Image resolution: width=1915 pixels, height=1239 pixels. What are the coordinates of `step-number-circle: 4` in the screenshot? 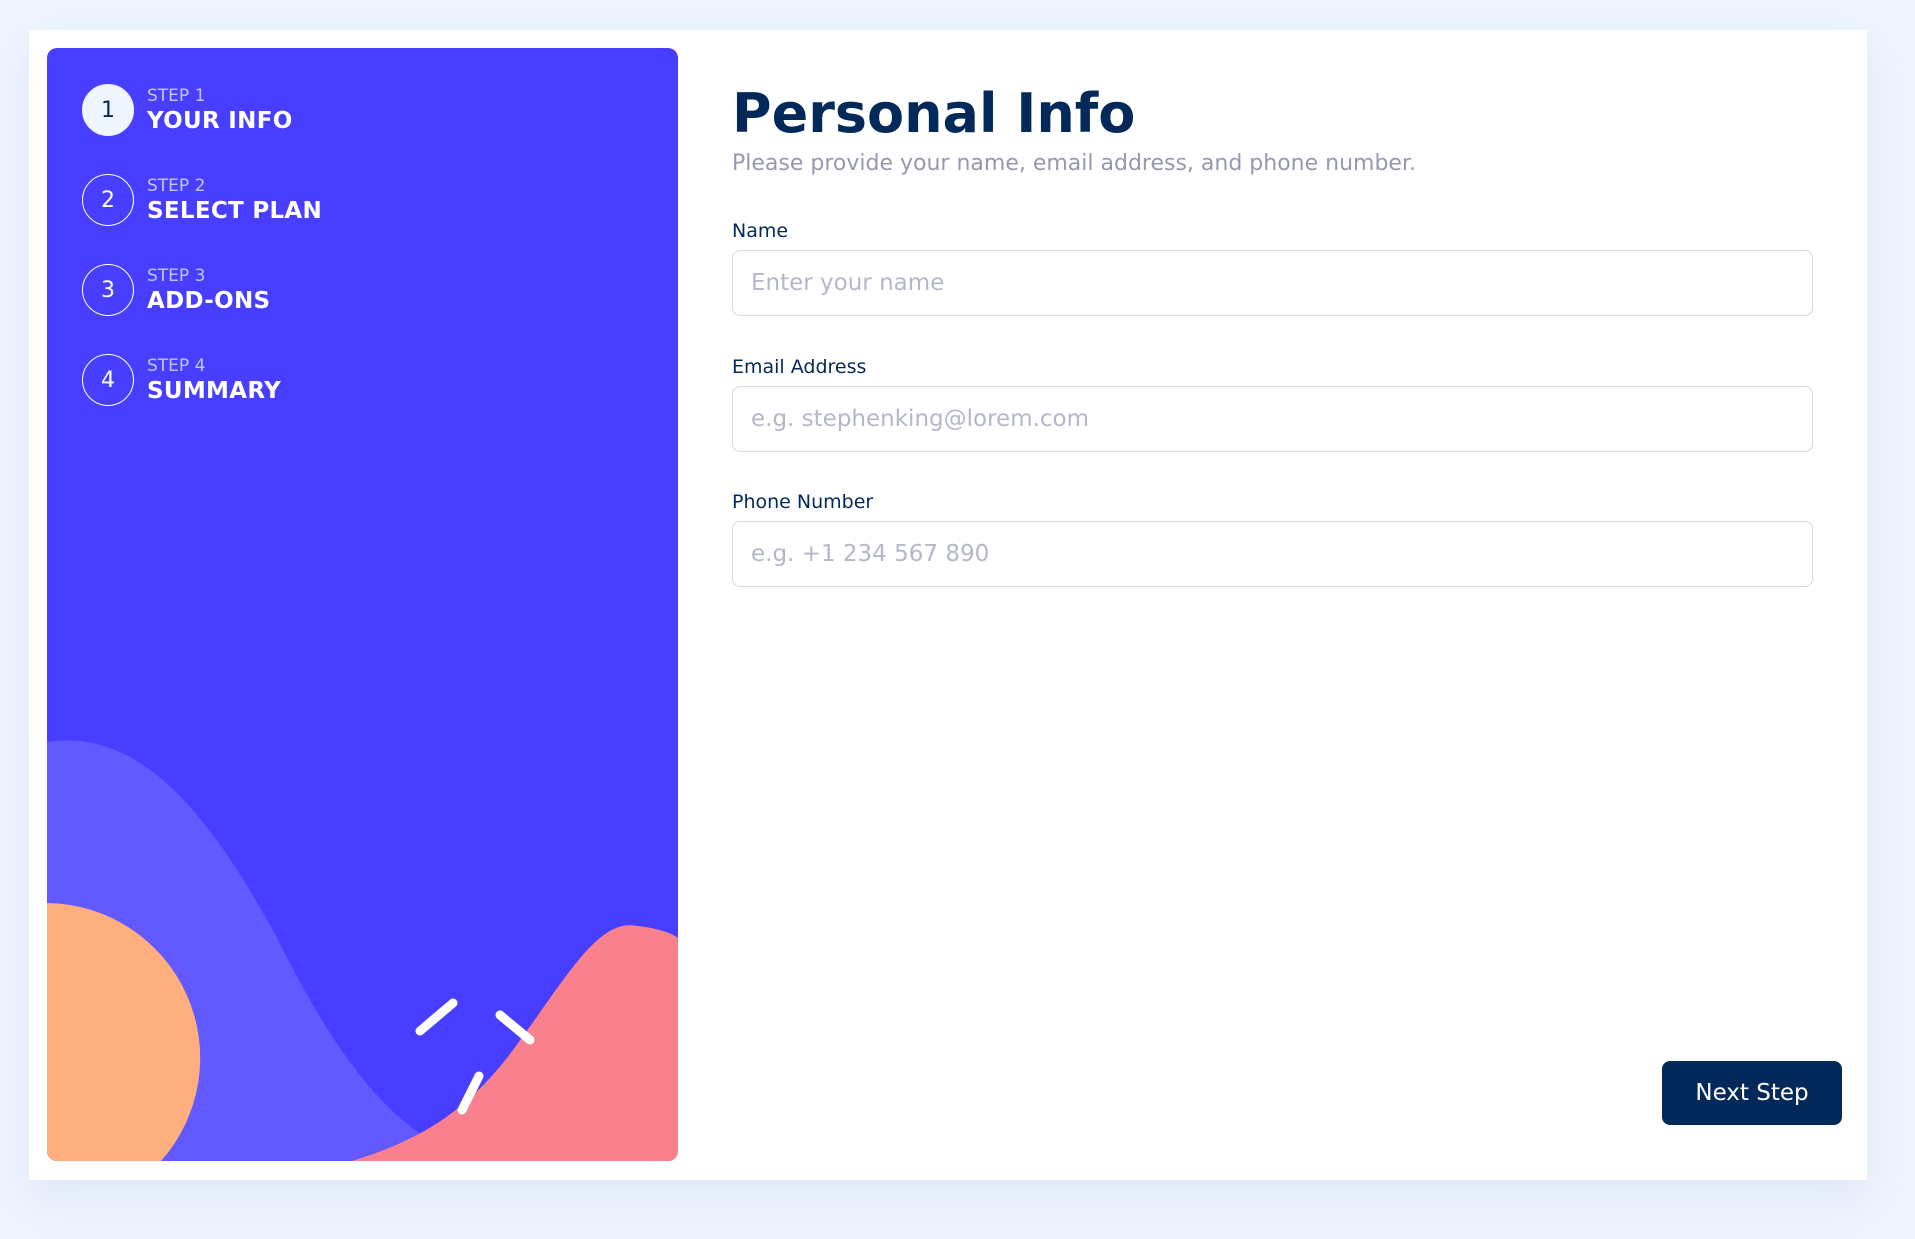 It's located at (108, 380).